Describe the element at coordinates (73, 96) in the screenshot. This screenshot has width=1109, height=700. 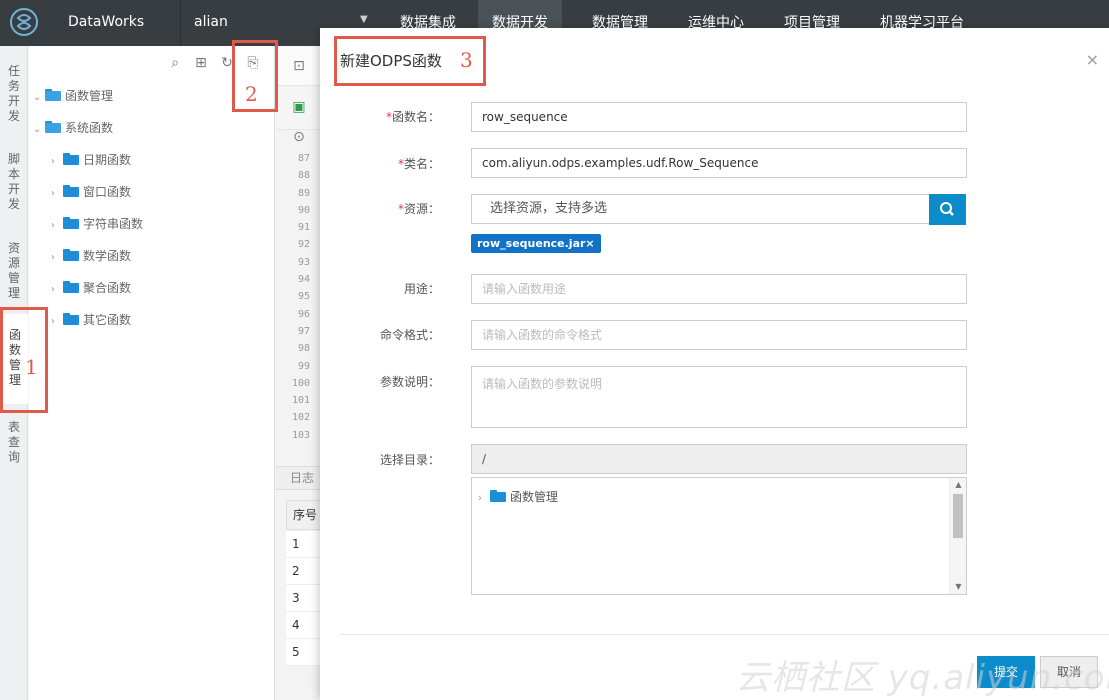
I see `tree-item-function-management: ⌄ 函数管理` at that location.